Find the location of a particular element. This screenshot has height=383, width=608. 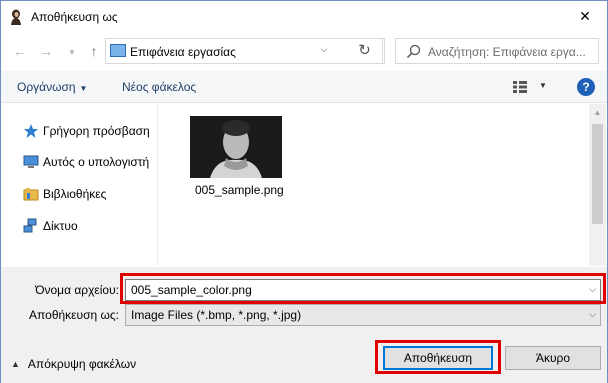

file-name: 005_sample.png is located at coordinates (239, 190).